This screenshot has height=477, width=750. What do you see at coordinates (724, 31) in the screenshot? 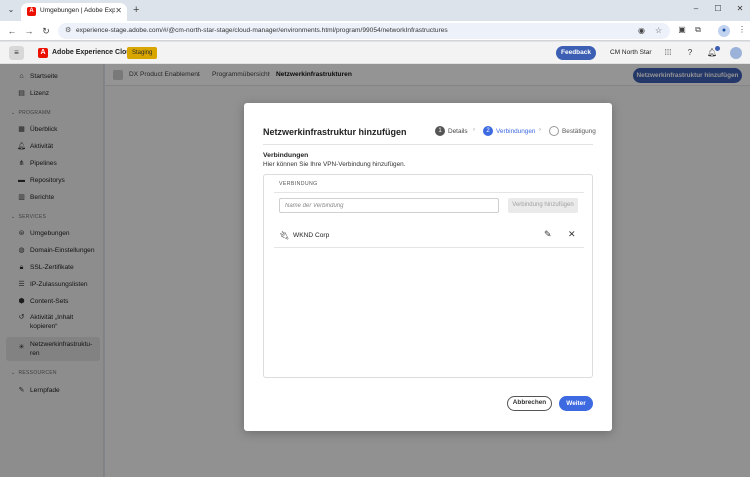
I see `browser-profile-icon: ●` at bounding box center [724, 31].